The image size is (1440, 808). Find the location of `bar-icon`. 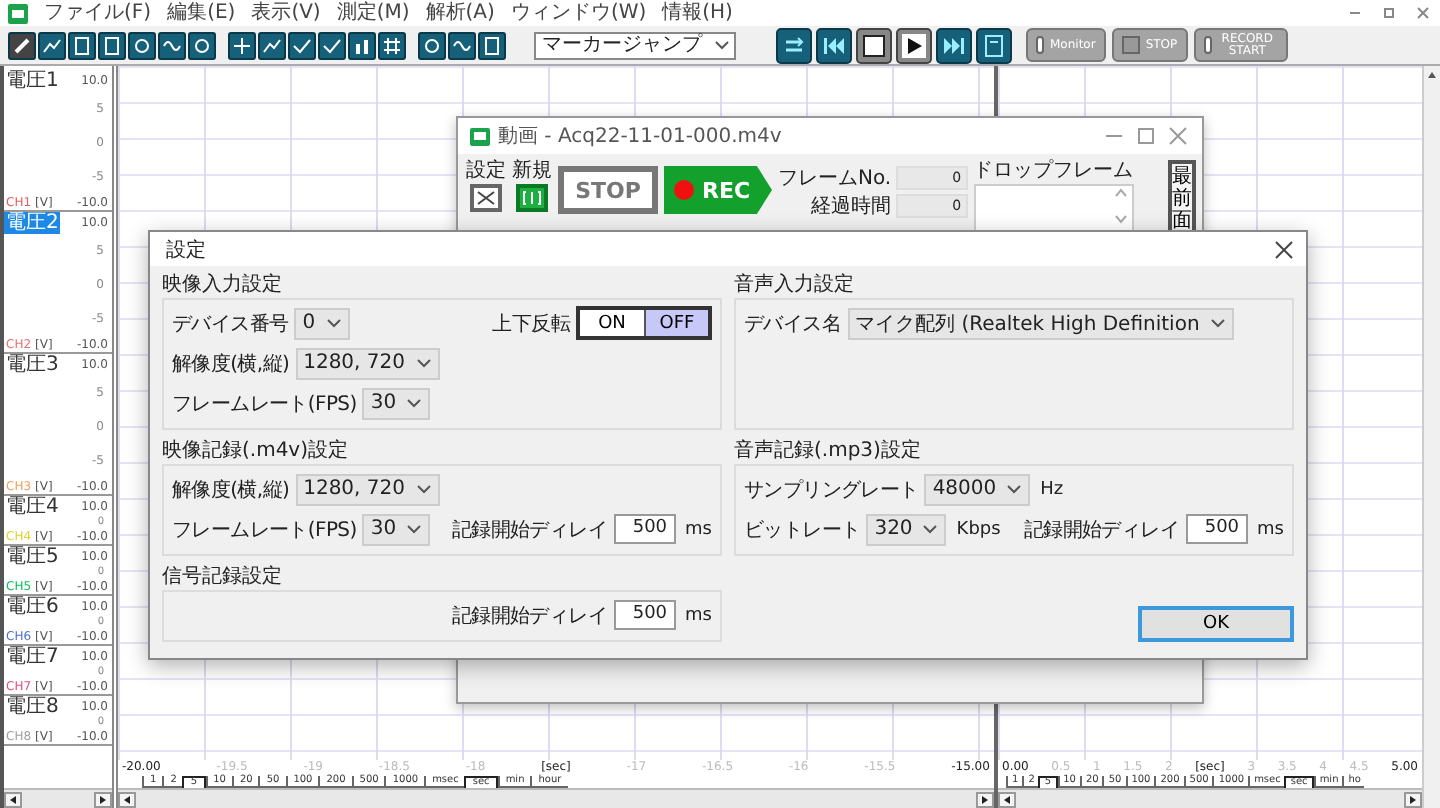

bar-icon is located at coordinates (362, 45).